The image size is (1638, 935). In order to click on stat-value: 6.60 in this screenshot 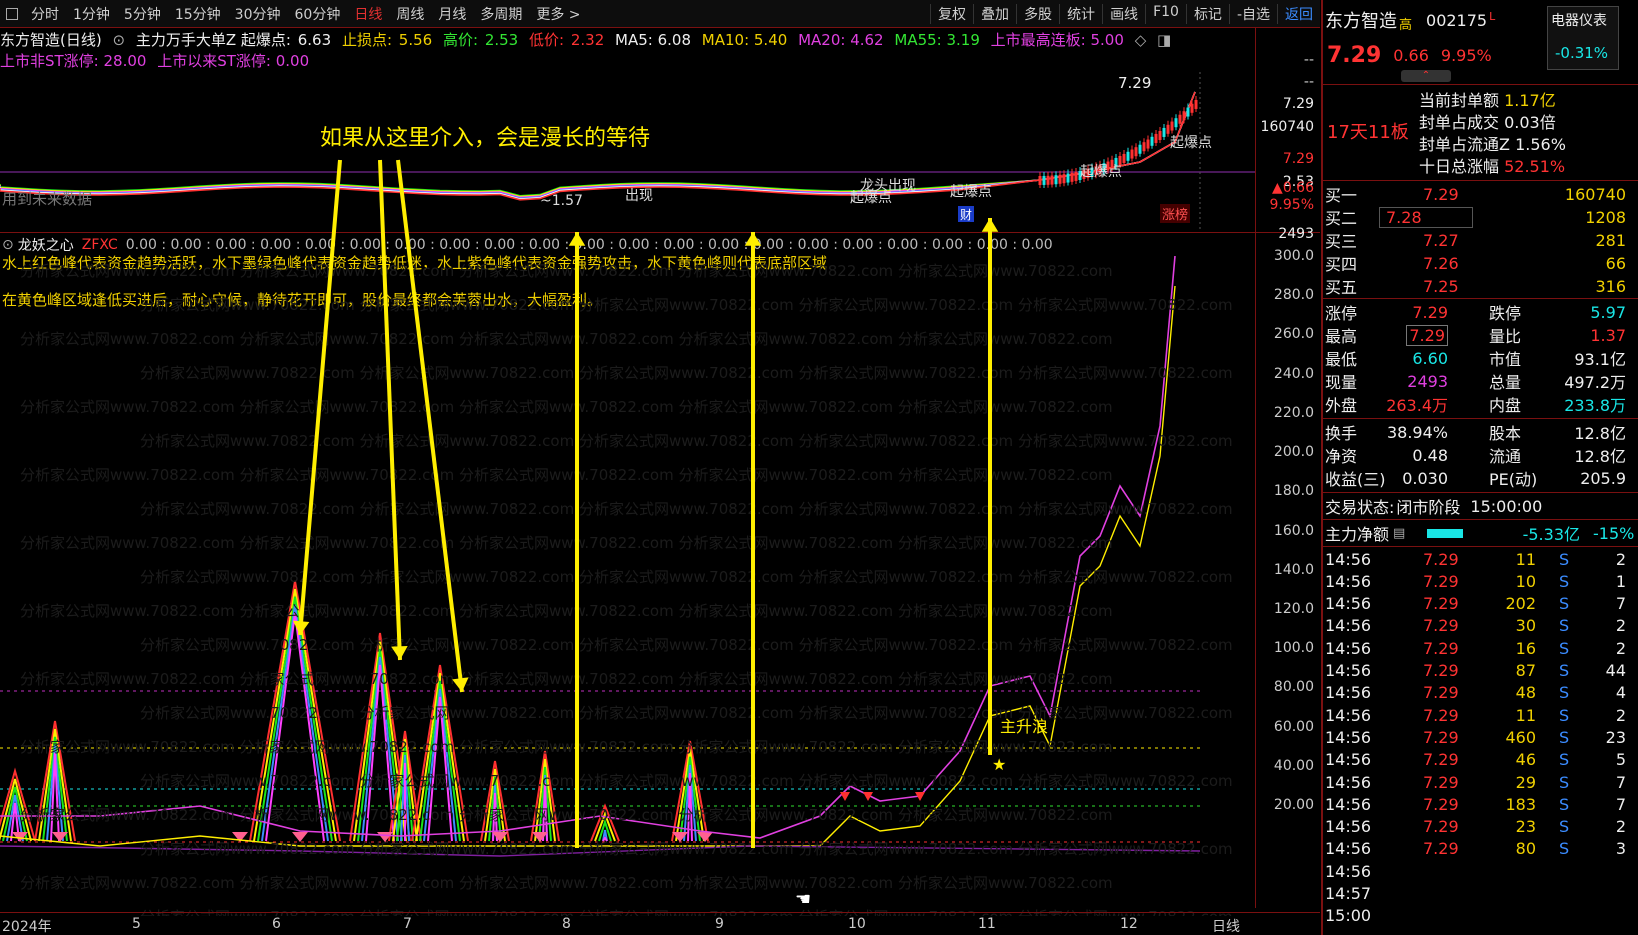, I will do `click(1430, 358)`.